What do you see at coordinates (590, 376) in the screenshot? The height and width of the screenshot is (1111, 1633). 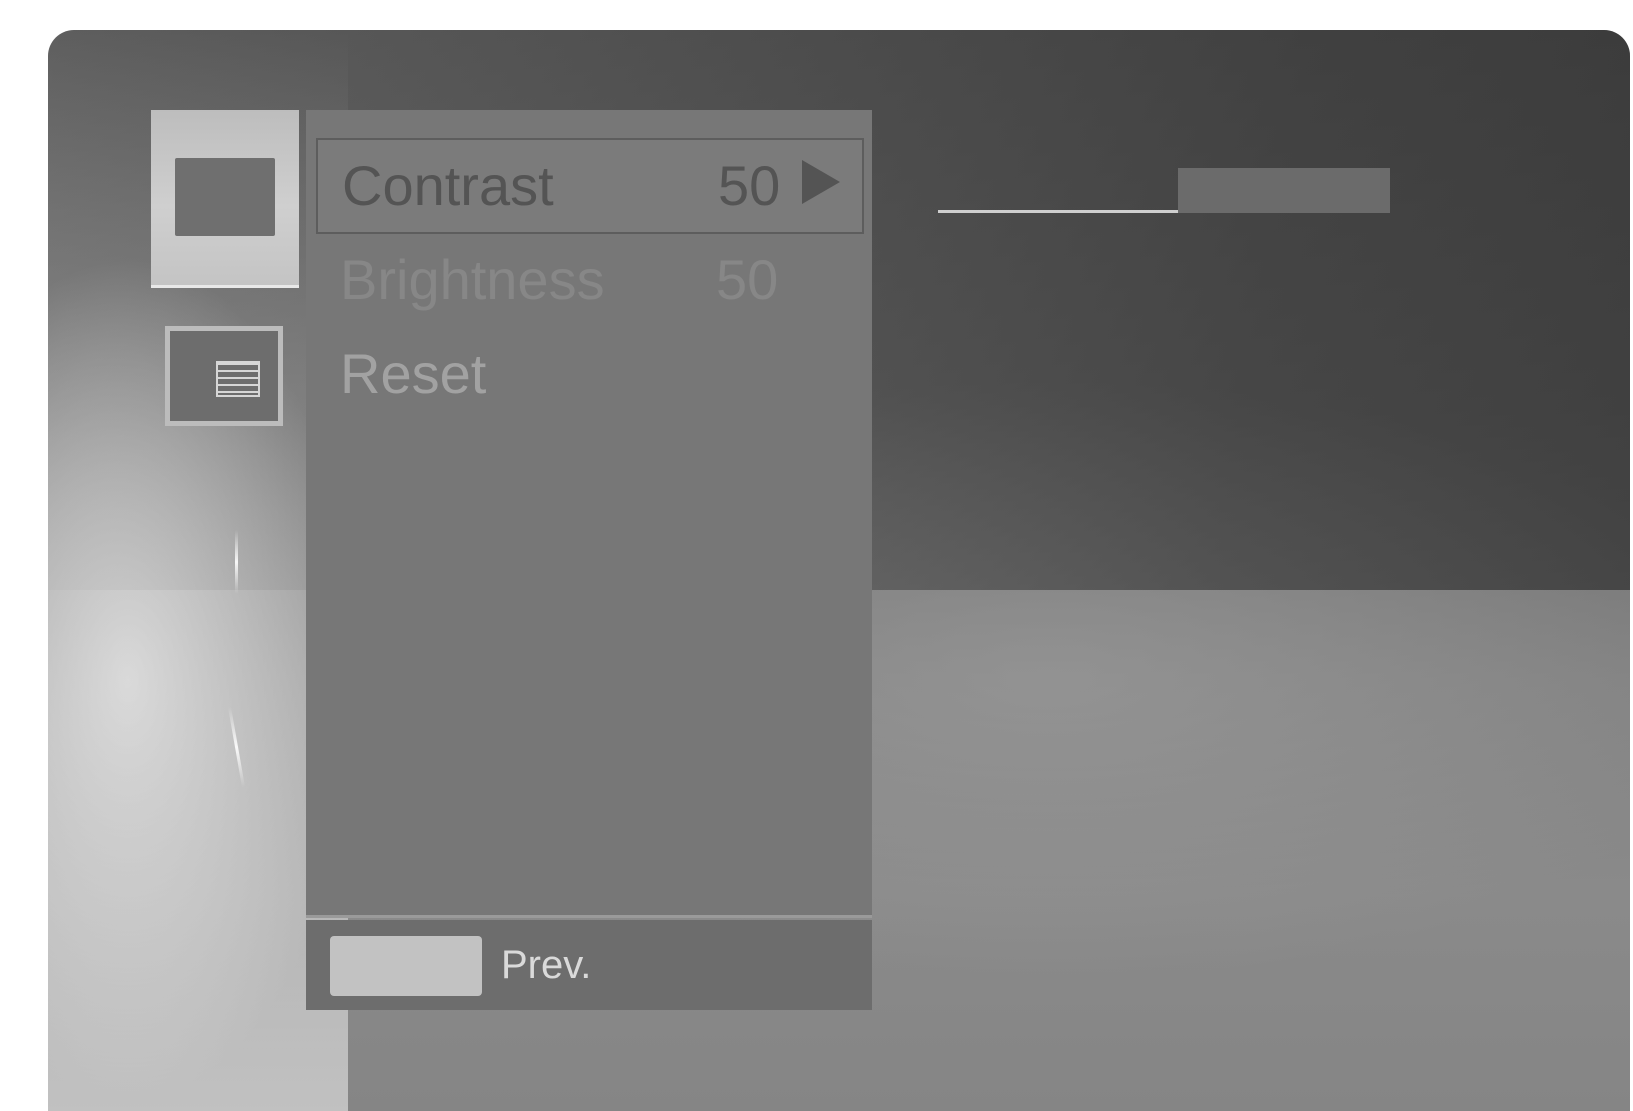 I see `menu-item-reset: Reset` at bounding box center [590, 376].